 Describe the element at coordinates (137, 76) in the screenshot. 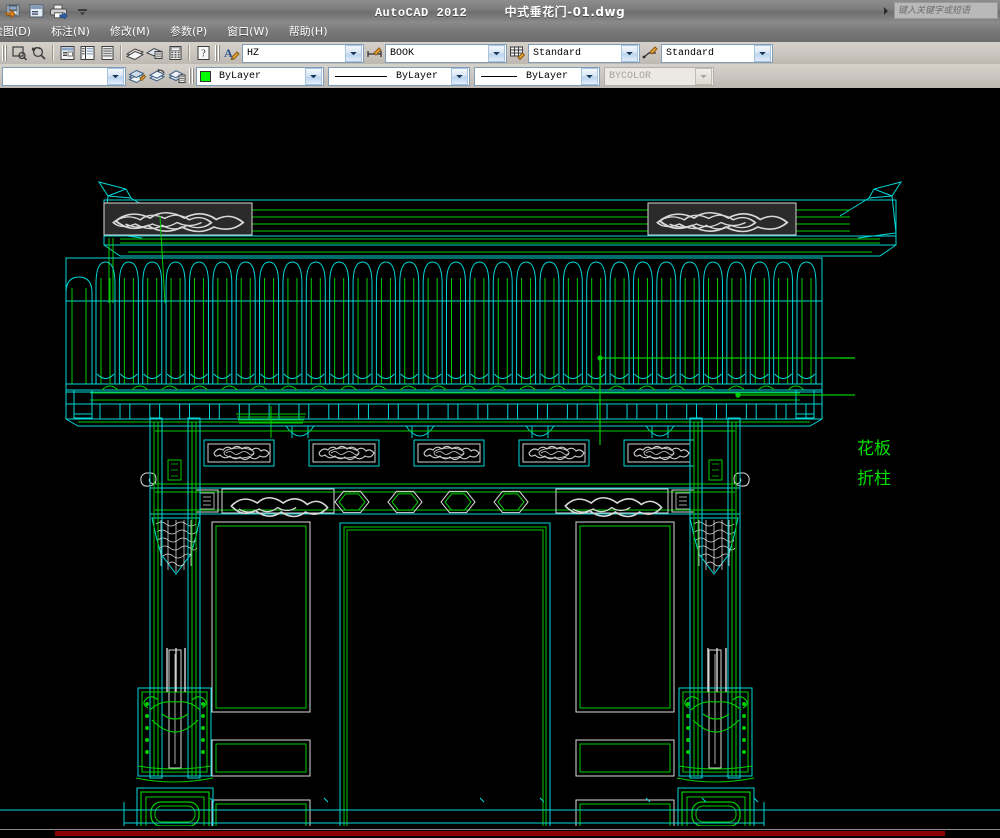

I see `layer-properties-icon` at that location.